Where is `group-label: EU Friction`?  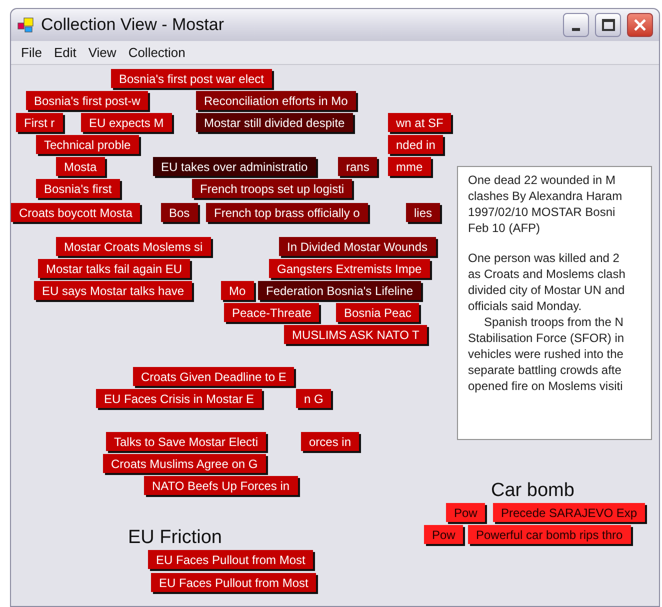 group-label: EU Friction is located at coordinates (175, 538).